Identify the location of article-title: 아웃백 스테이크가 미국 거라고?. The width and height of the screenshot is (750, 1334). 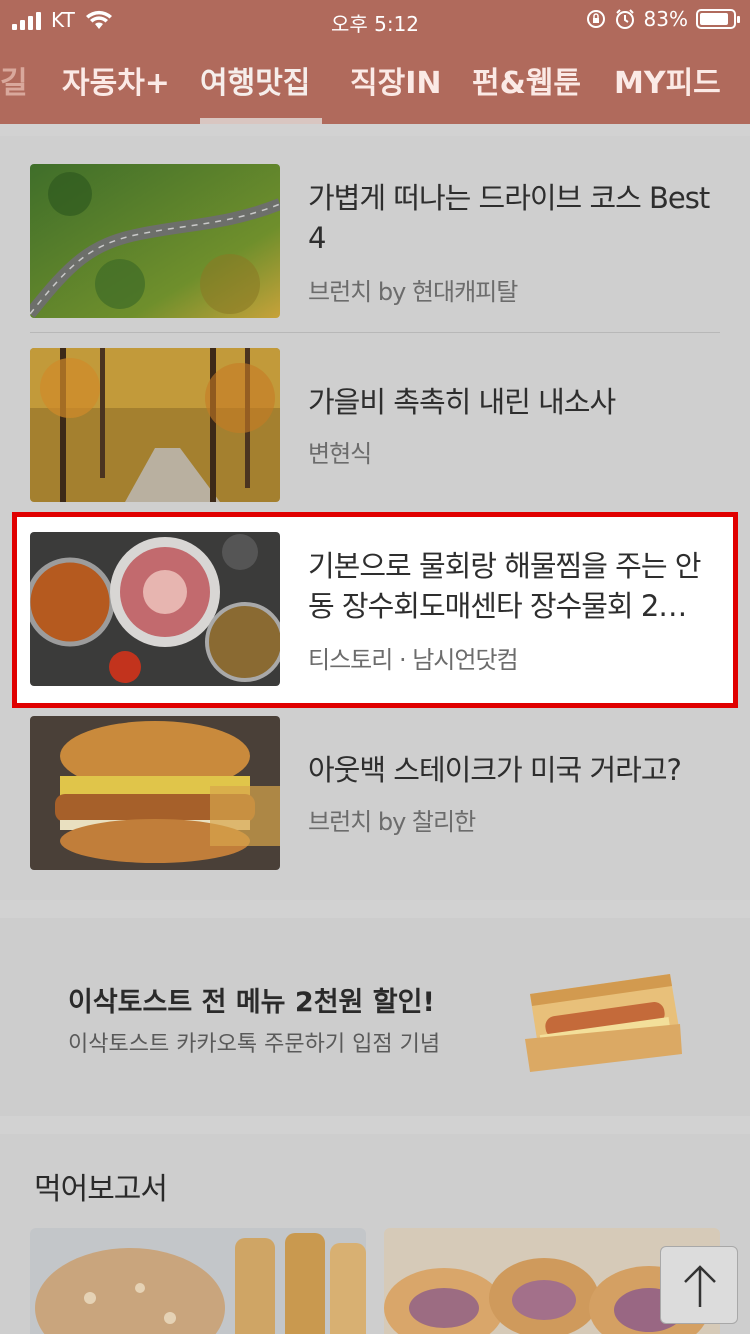
(495, 770).